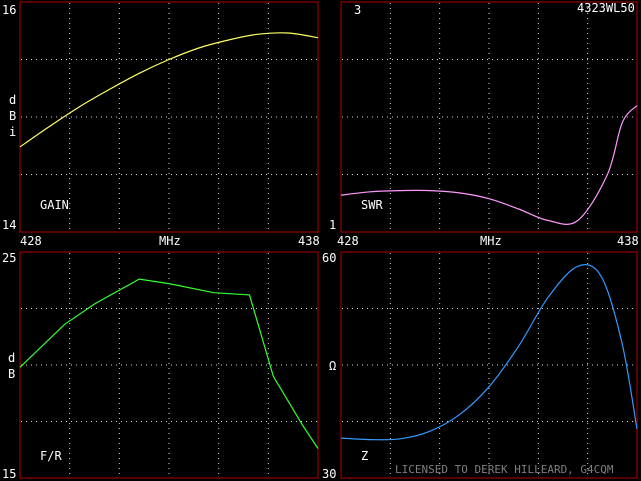  Describe the element at coordinates (309, 241) in the screenshot. I see `gain-xmax-label: 438` at that location.